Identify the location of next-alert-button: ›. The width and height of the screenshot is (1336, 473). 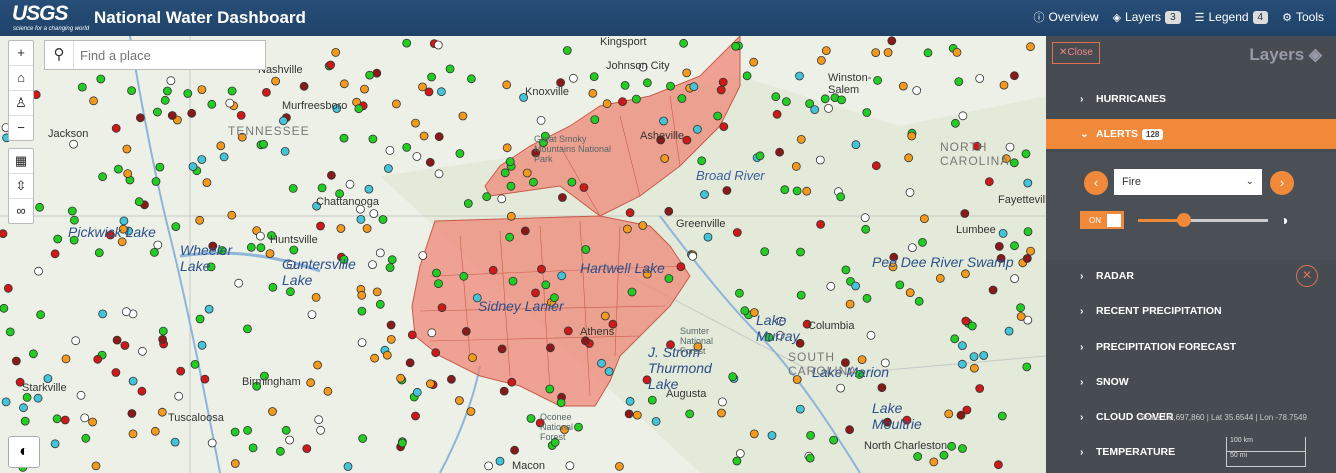
(1282, 183).